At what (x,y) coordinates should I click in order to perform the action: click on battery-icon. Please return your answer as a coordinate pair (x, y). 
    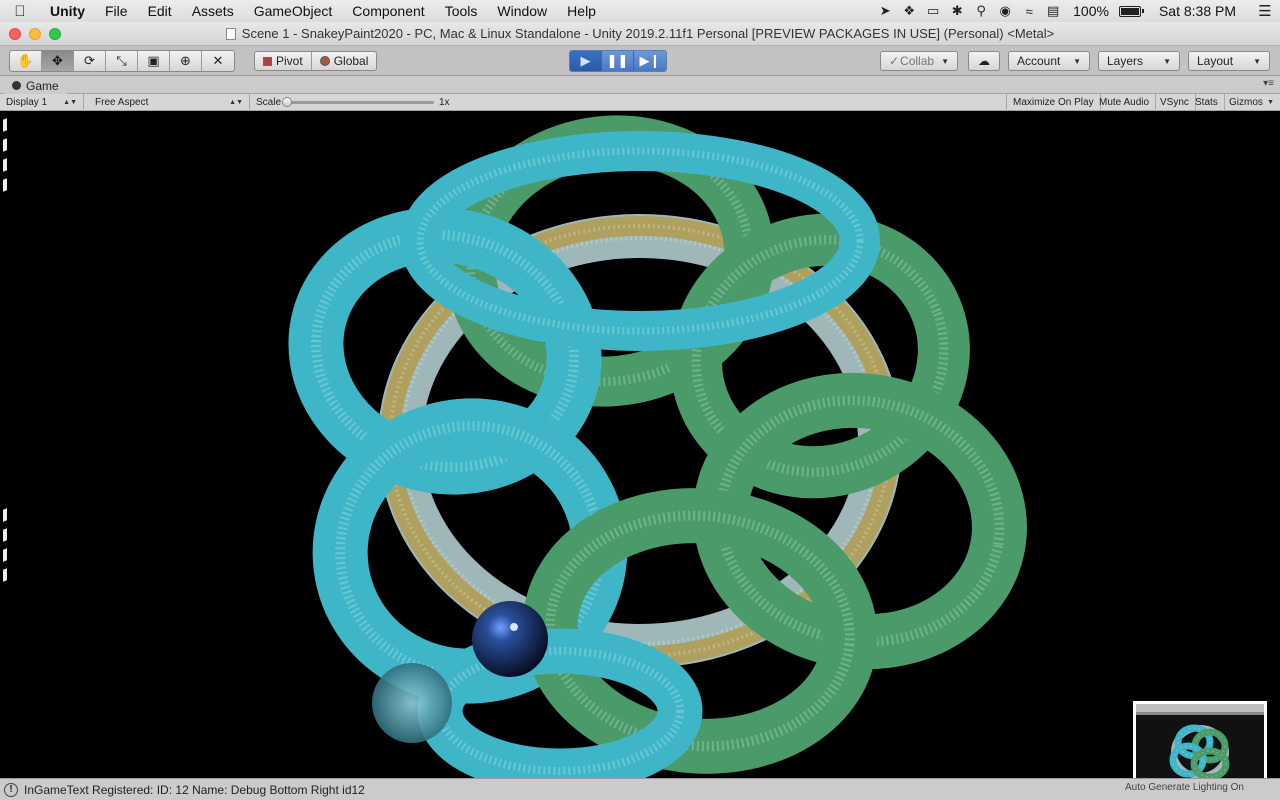
    Looking at the image, I should click on (1131, 11).